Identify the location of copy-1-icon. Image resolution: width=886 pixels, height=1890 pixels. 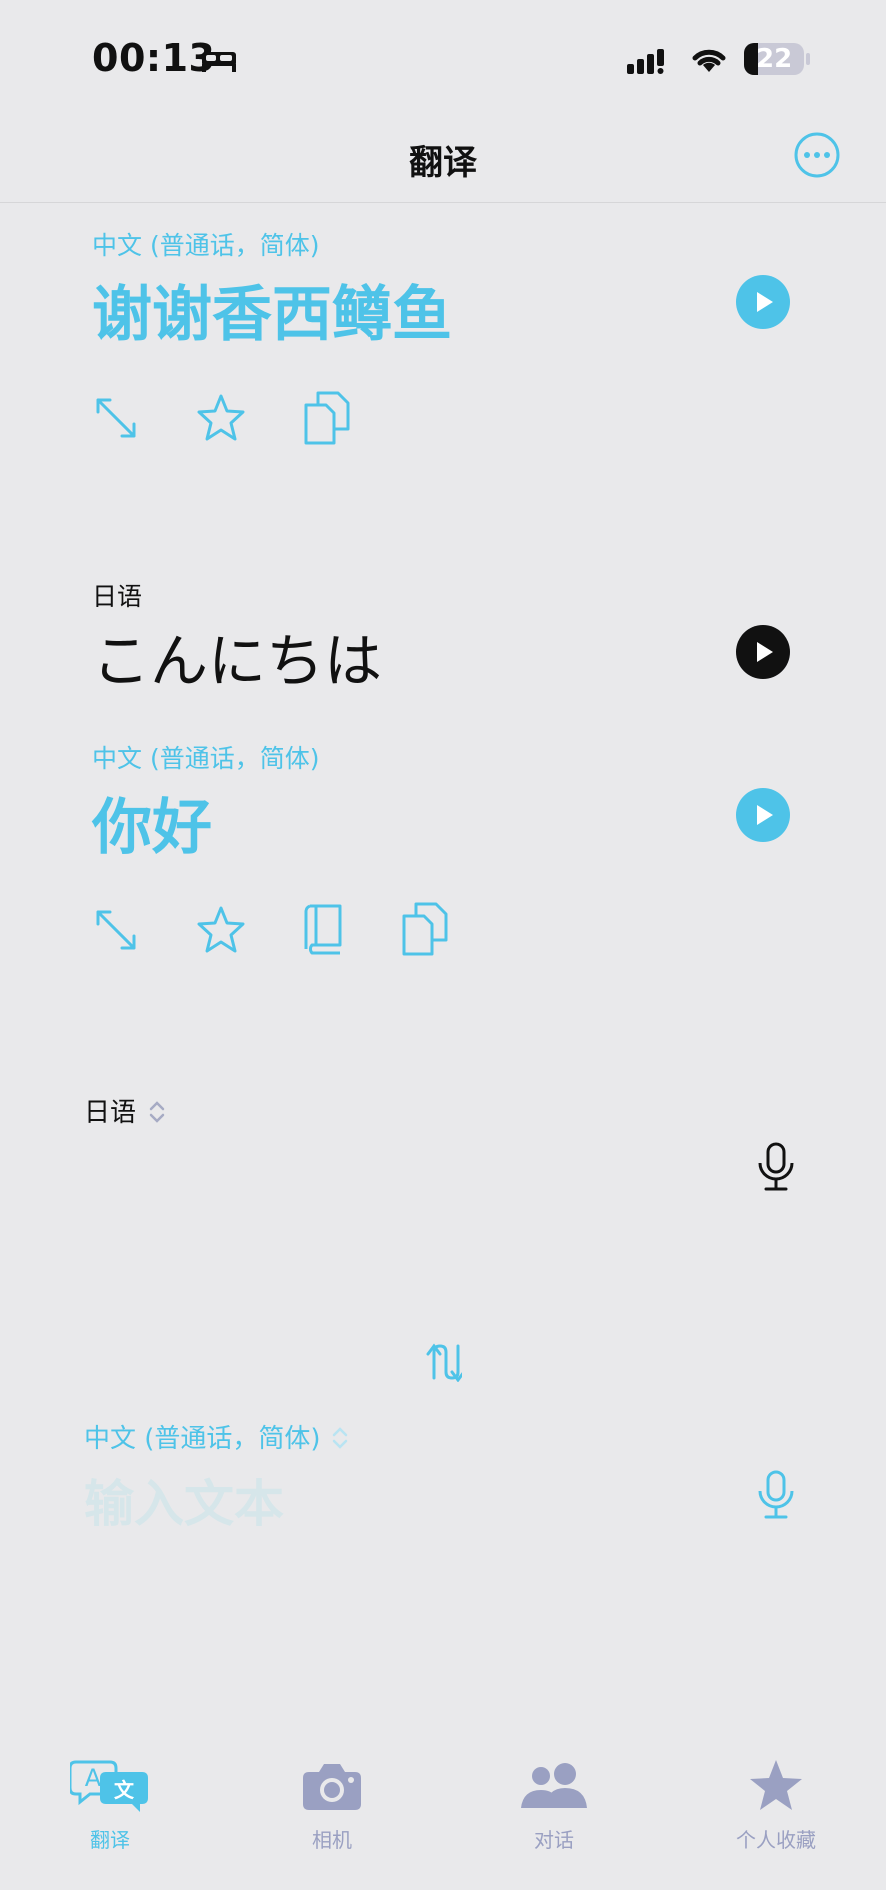
(327, 418).